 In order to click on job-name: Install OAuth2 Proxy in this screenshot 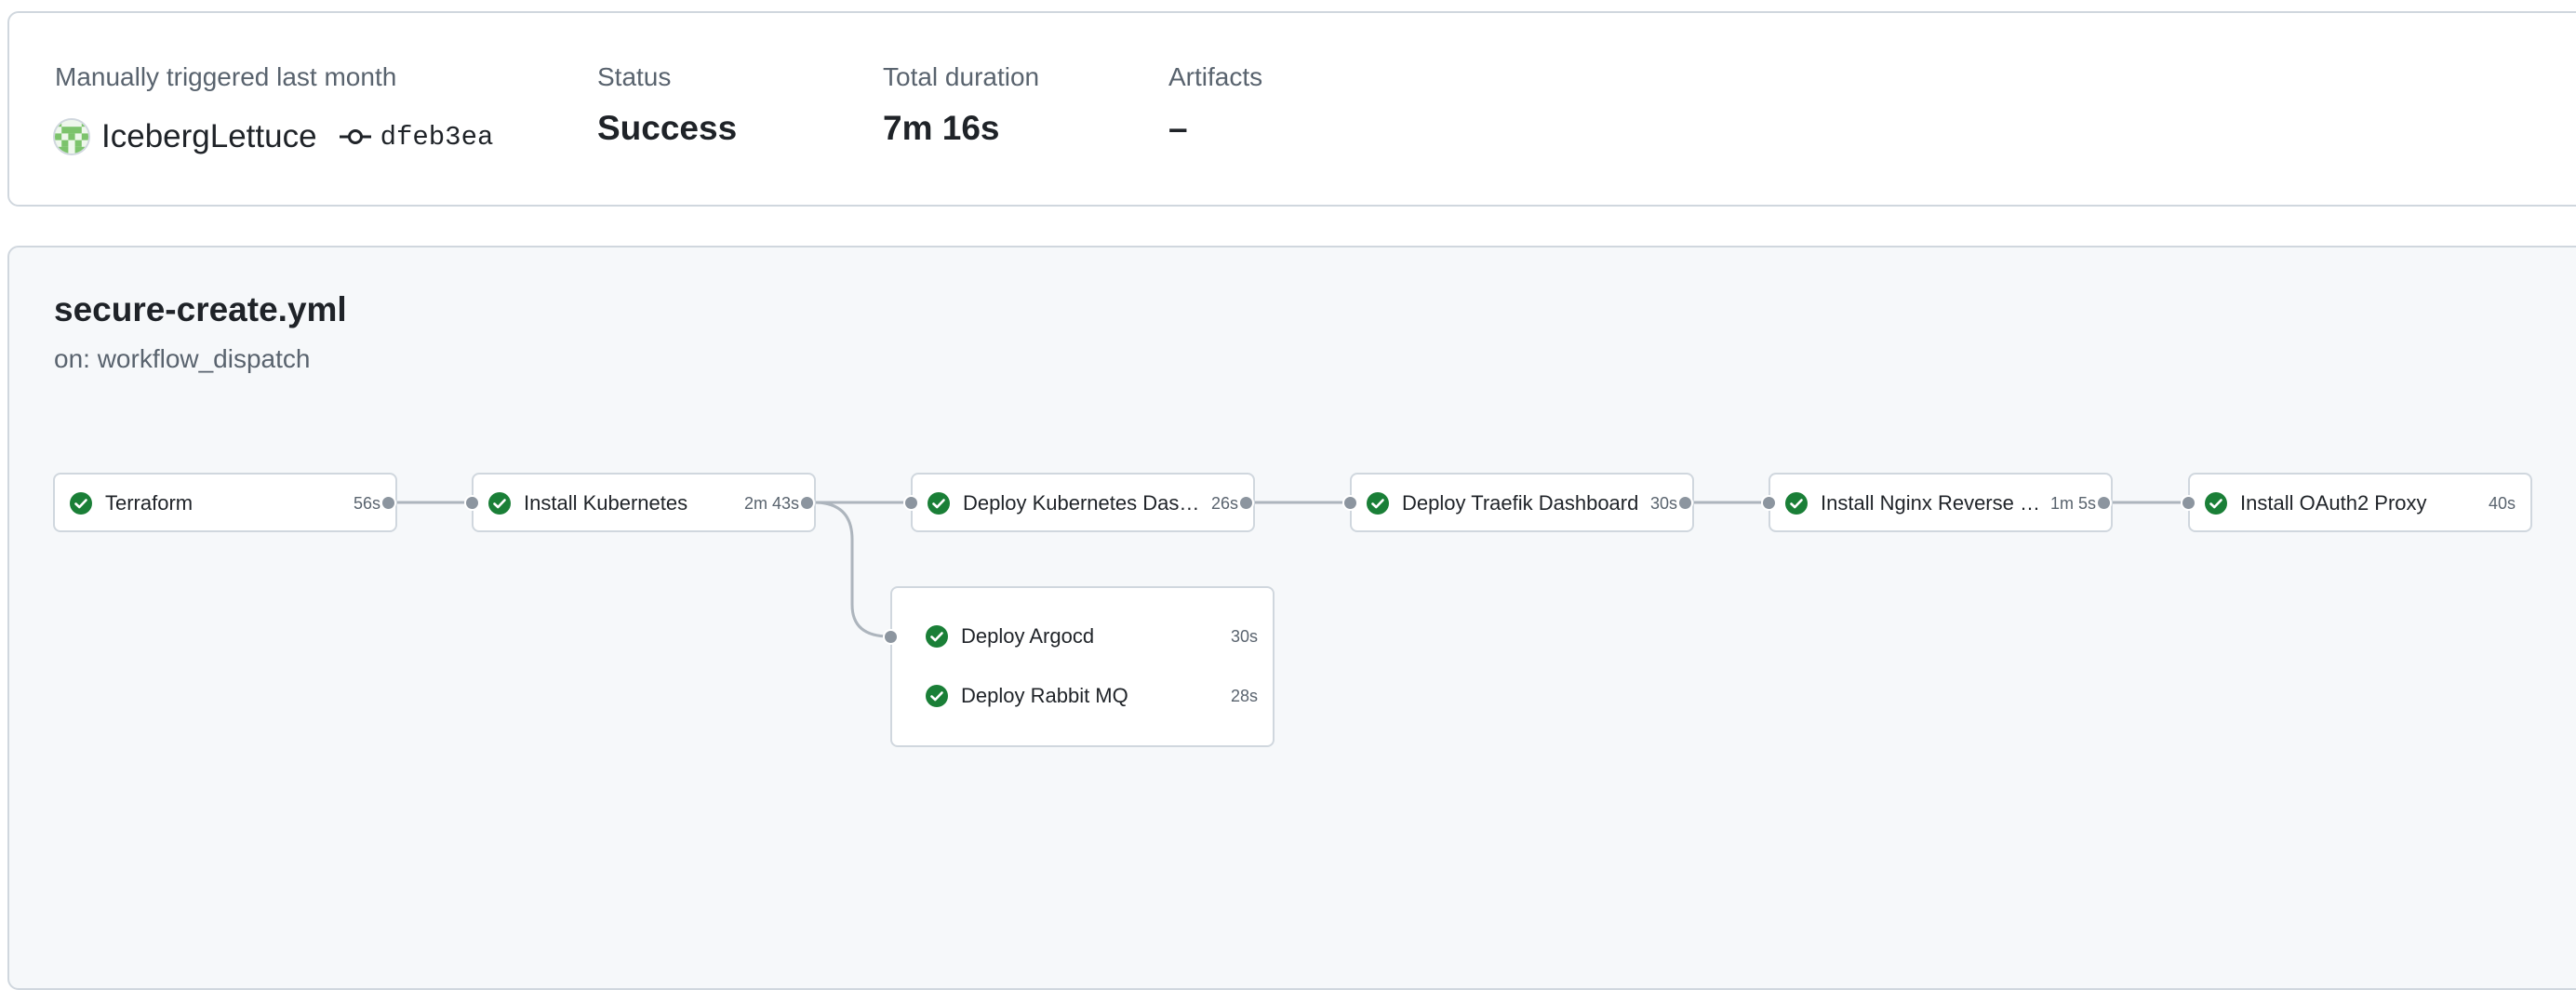, I will do `click(2333, 503)`.